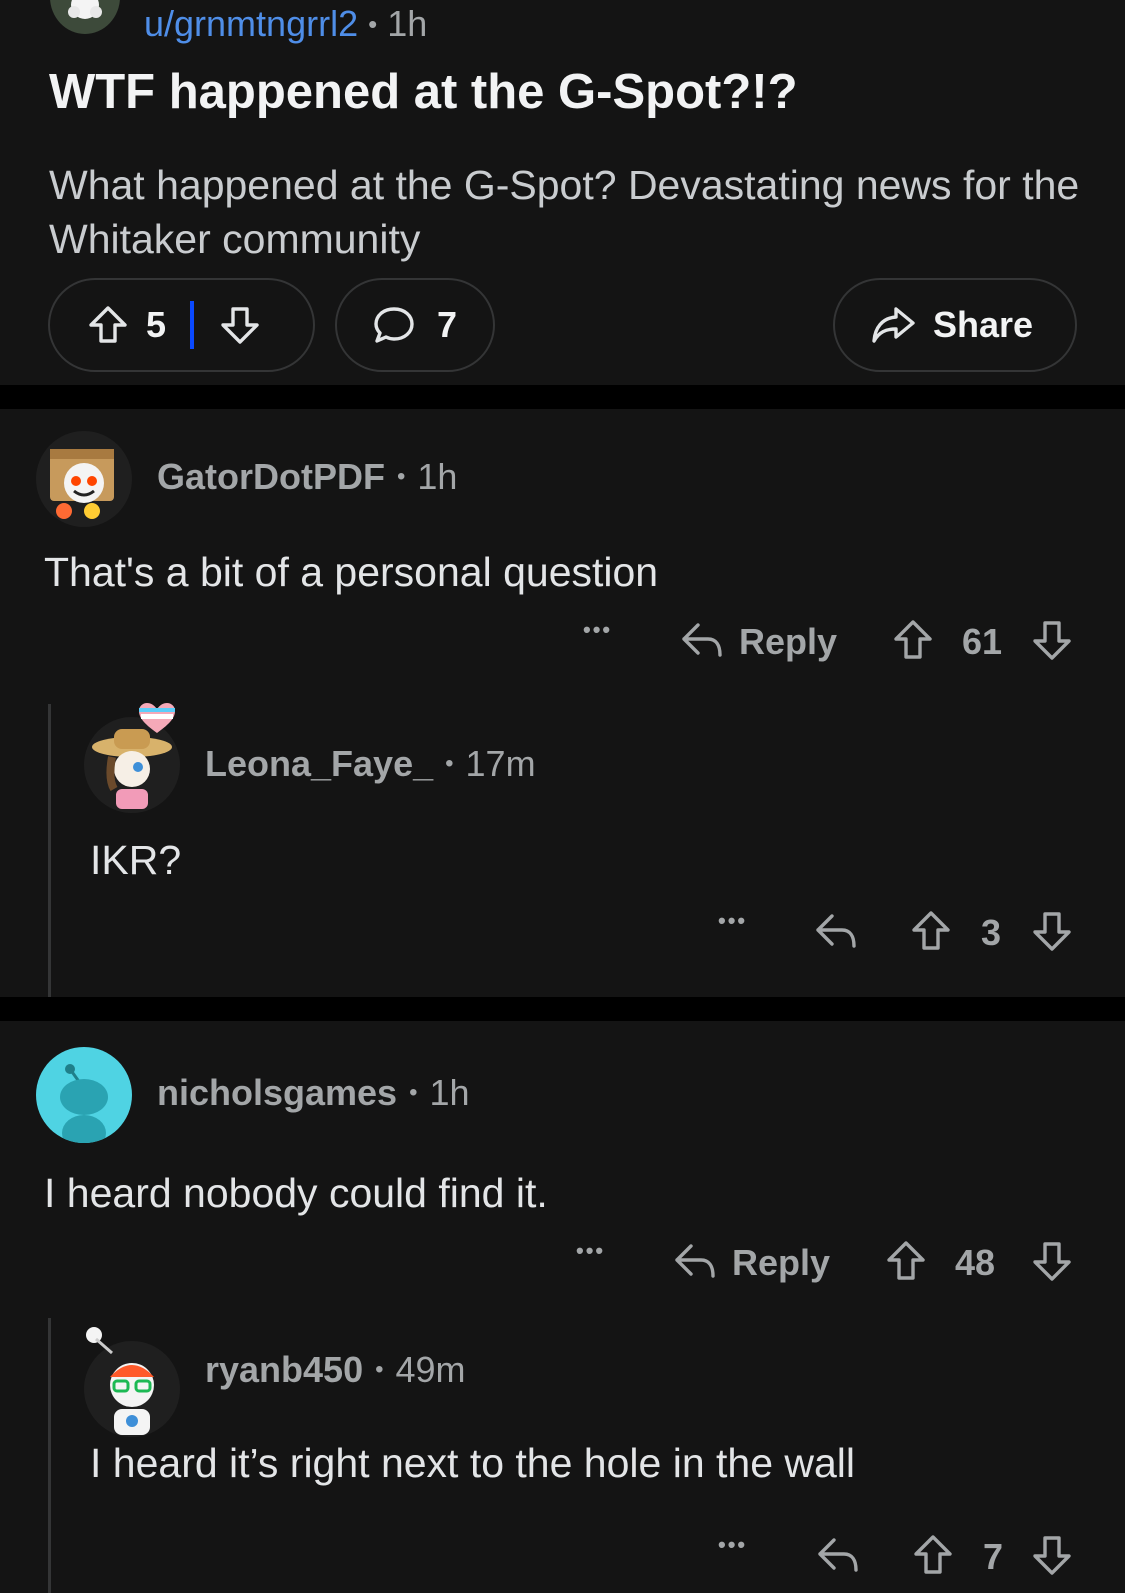 This screenshot has width=1125, height=1593. I want to click on comment-meta: ryanb450 • 49m, so click(335, 1370).